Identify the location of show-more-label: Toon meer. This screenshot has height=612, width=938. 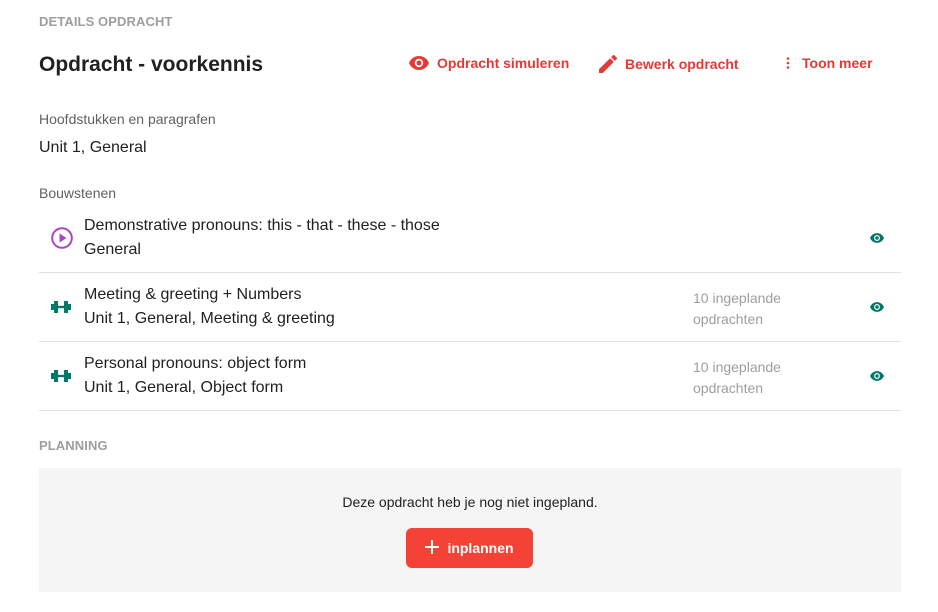
(837, 63).